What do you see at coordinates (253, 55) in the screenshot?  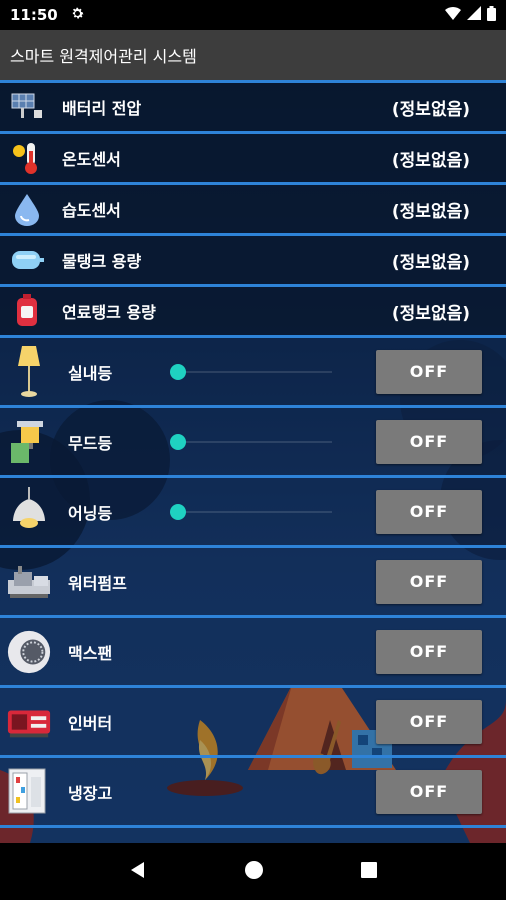 I see `app-bar: 스마트 원격제어관리 시스템` at bounding box center [253, 55].